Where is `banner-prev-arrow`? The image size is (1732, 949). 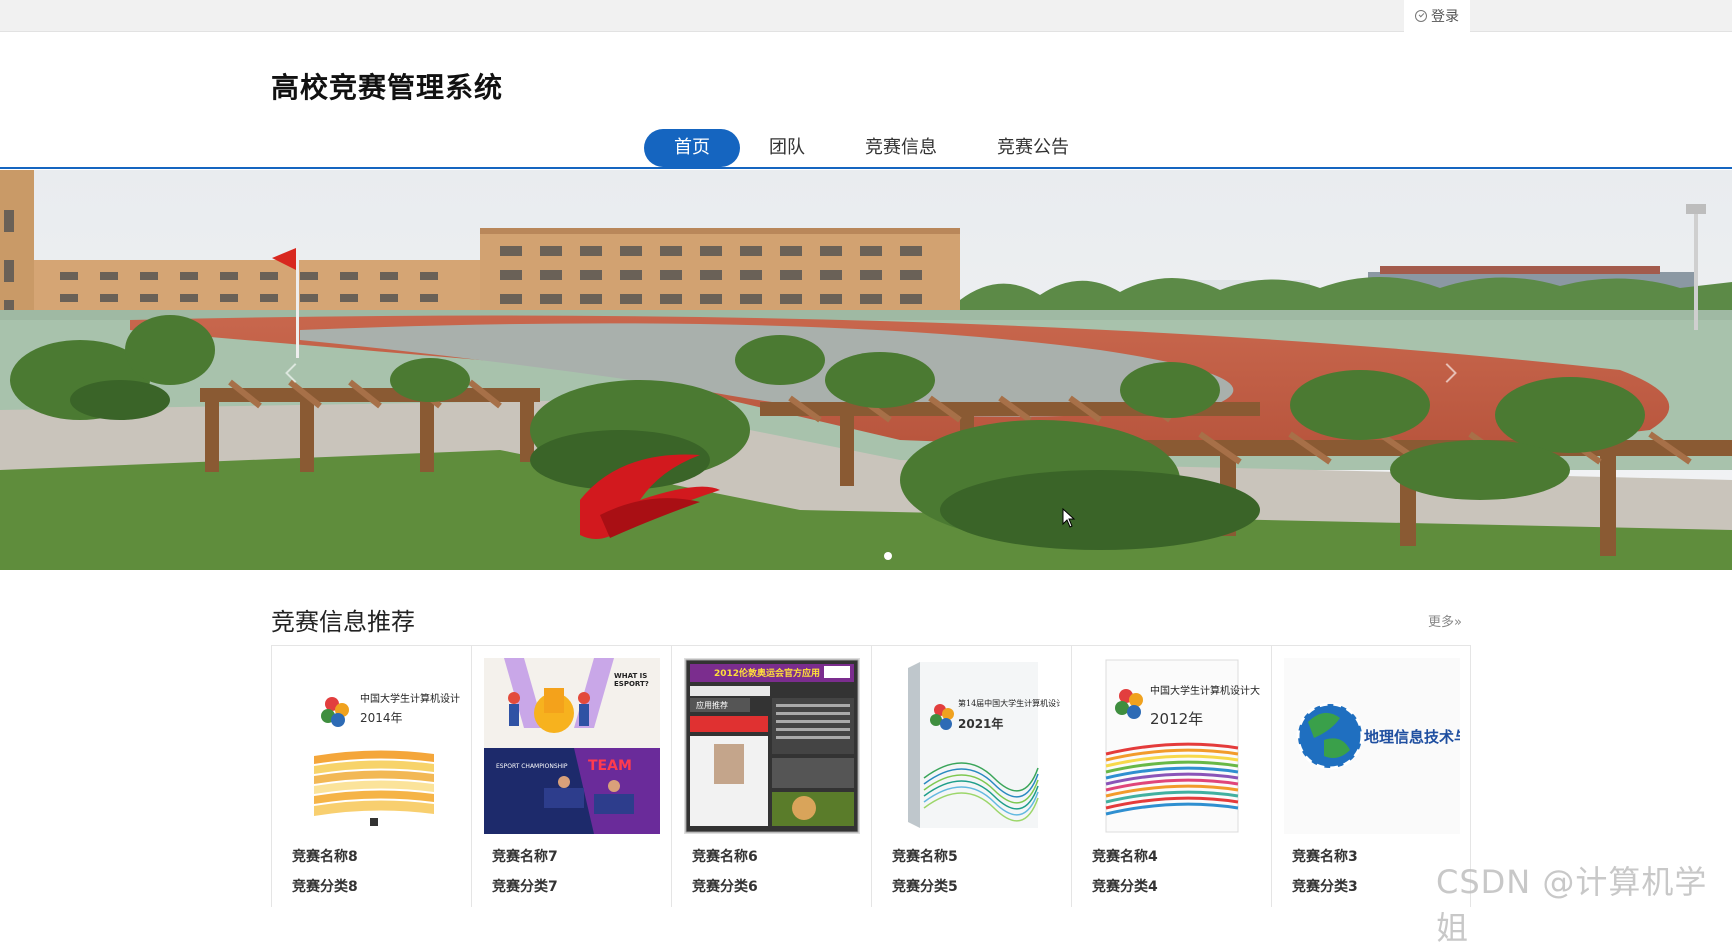 banner-prev-arrow is located at coordinates (292, 373).